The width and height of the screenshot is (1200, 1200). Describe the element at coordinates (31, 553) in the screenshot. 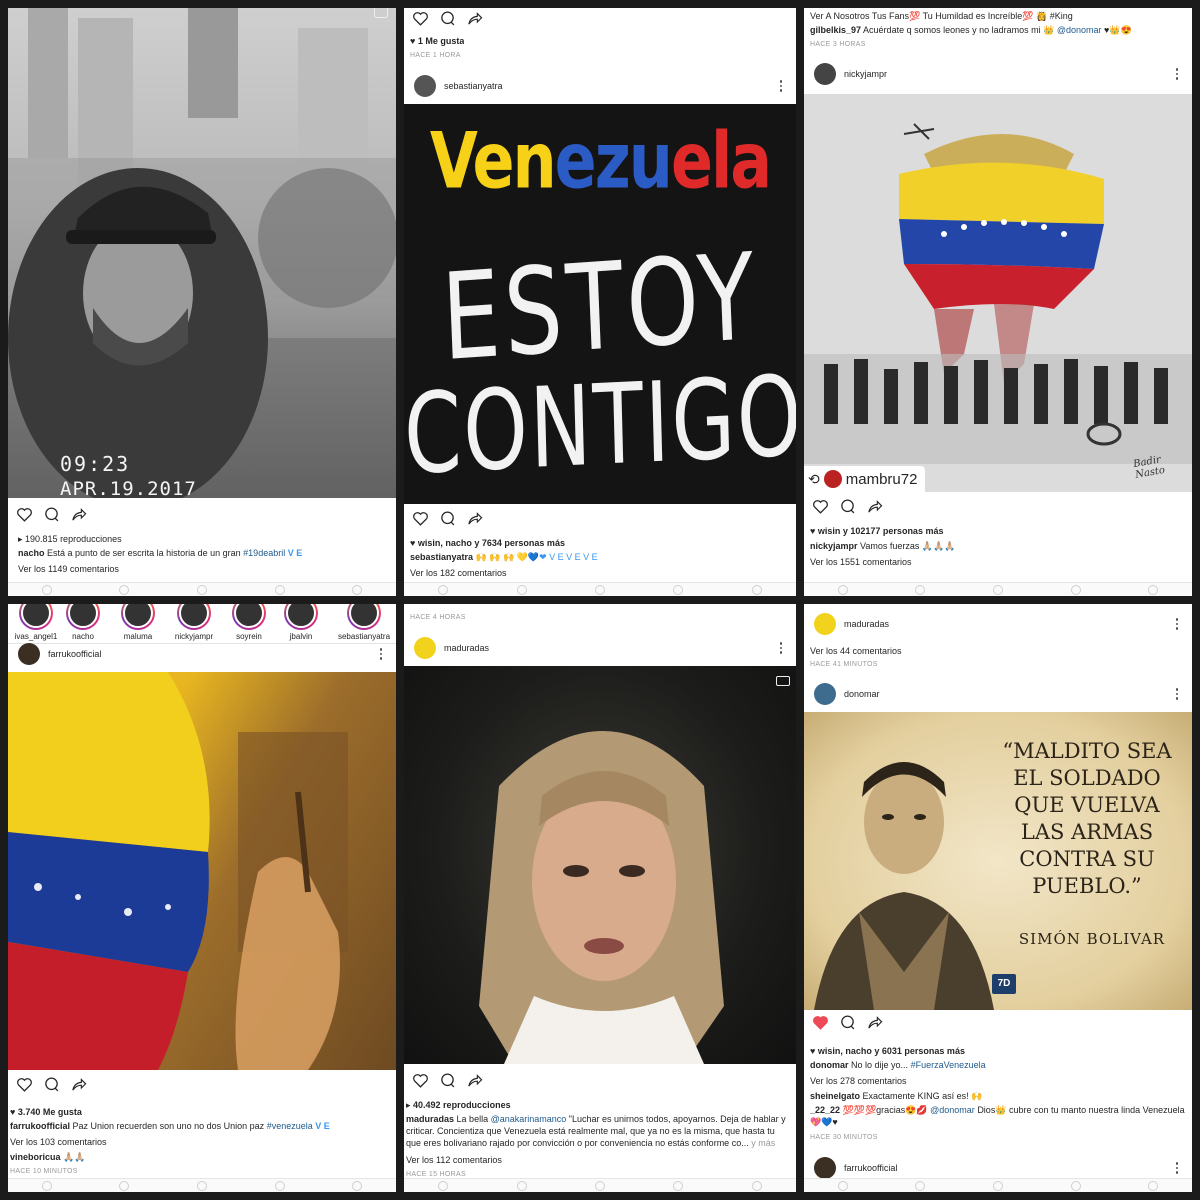

I see `caption-user: nacho` at that location.